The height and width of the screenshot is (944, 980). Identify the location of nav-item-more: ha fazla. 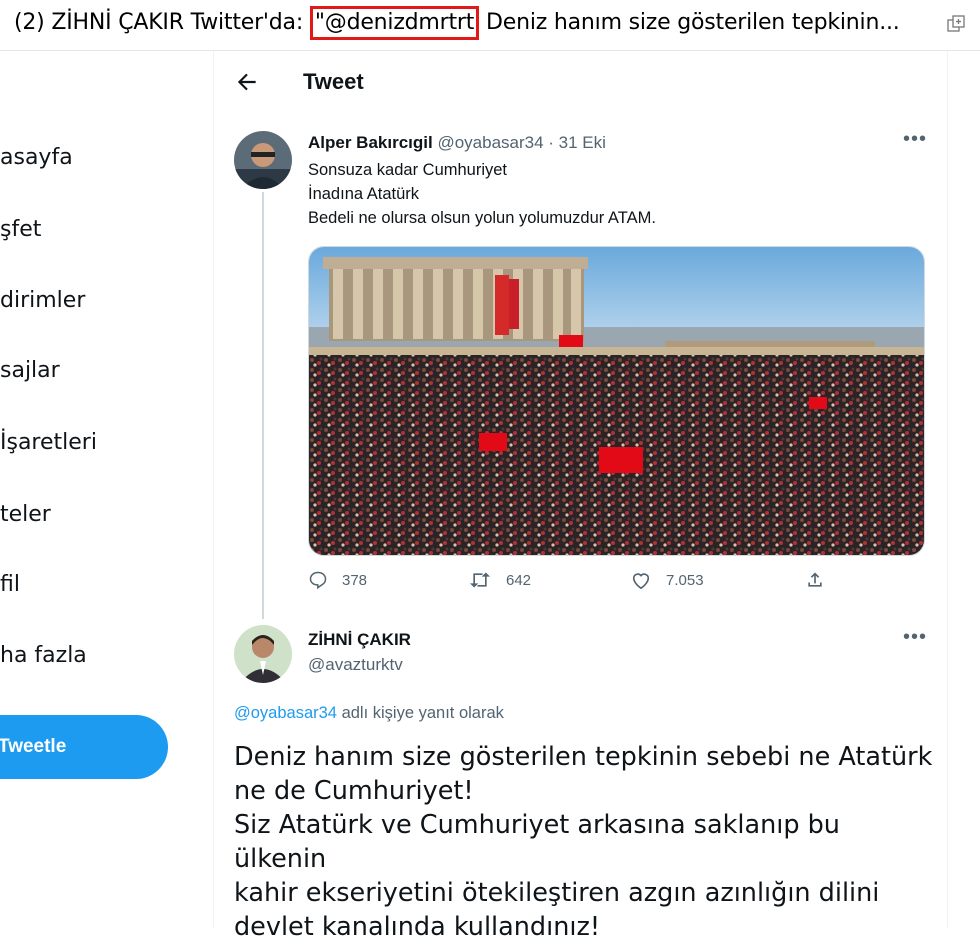
(43, 655).